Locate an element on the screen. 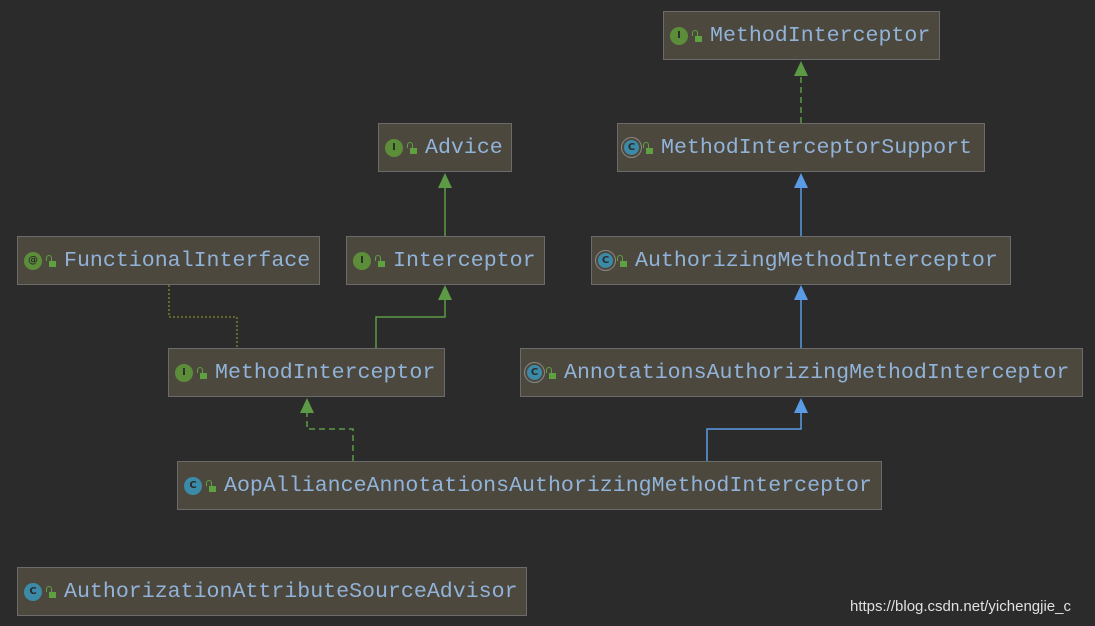  node-methodinterceptor-top: I MethodInterceptor is located at coordinates (801, 35).